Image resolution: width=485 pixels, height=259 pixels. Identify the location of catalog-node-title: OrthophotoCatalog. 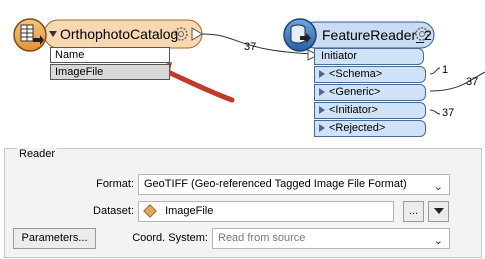
(119, 34).